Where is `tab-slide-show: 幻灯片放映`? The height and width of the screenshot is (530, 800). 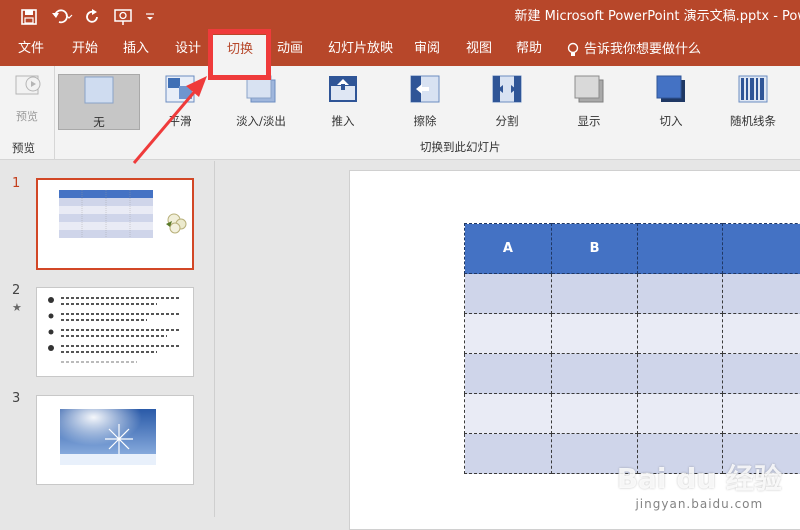 tab-slide-show: 幻灯片放映 is located at coordinates (360, 49).